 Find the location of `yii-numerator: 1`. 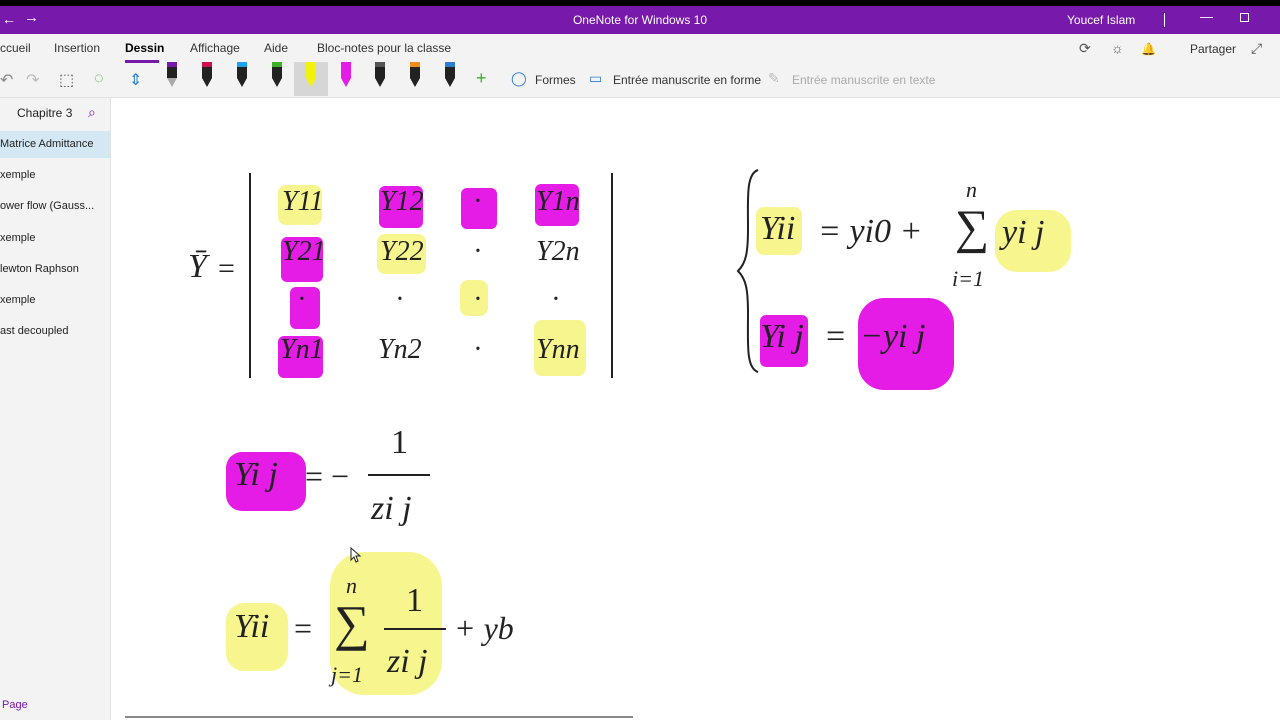

yii-numerator: 1 is located at coordinates (414, 600).